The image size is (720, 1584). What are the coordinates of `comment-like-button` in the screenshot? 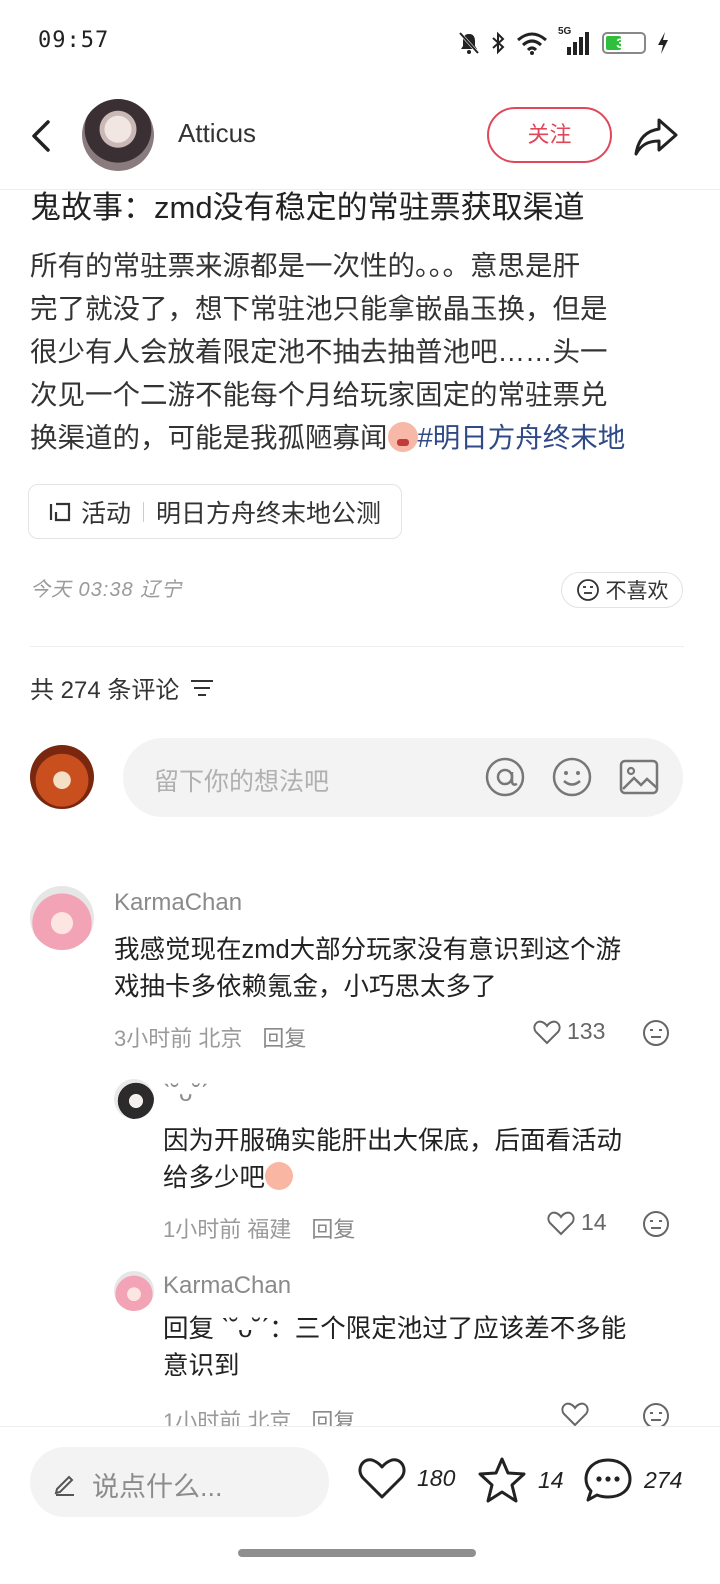 It's located at (575, 1414).